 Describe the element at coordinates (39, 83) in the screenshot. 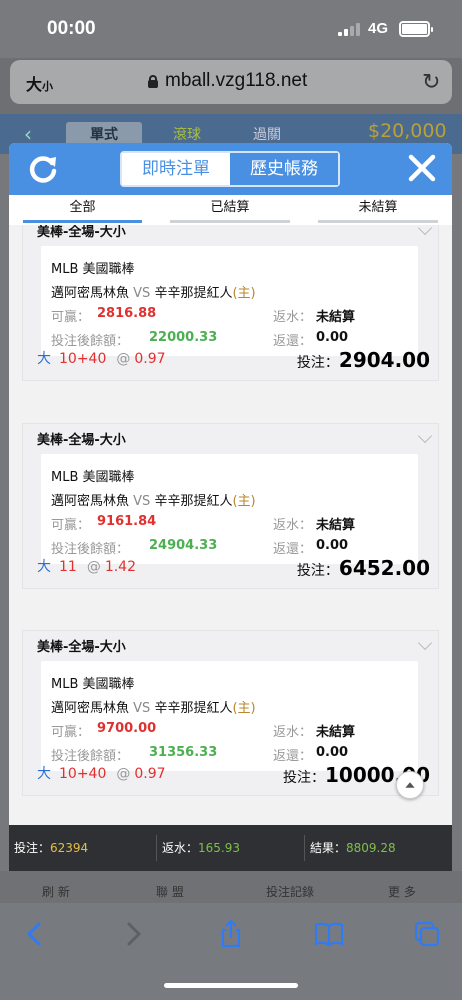

I see `text-size-button: 大小` at that location.